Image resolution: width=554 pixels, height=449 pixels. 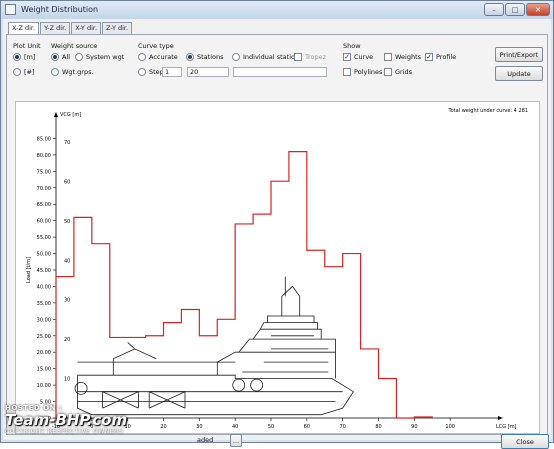 What do you see at coordinates (44, 287) in the screenshot?
I see `y-tick-label: 40.00` at bounding box center [44, 287].